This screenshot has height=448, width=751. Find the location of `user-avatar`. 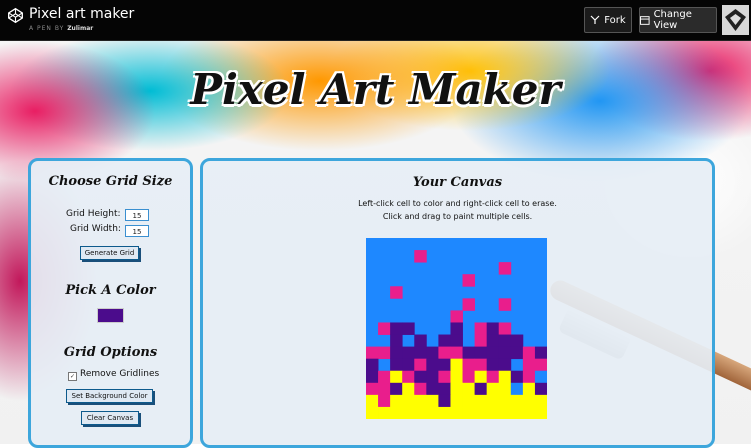

user-avatar is located at coordinates (735, 20).